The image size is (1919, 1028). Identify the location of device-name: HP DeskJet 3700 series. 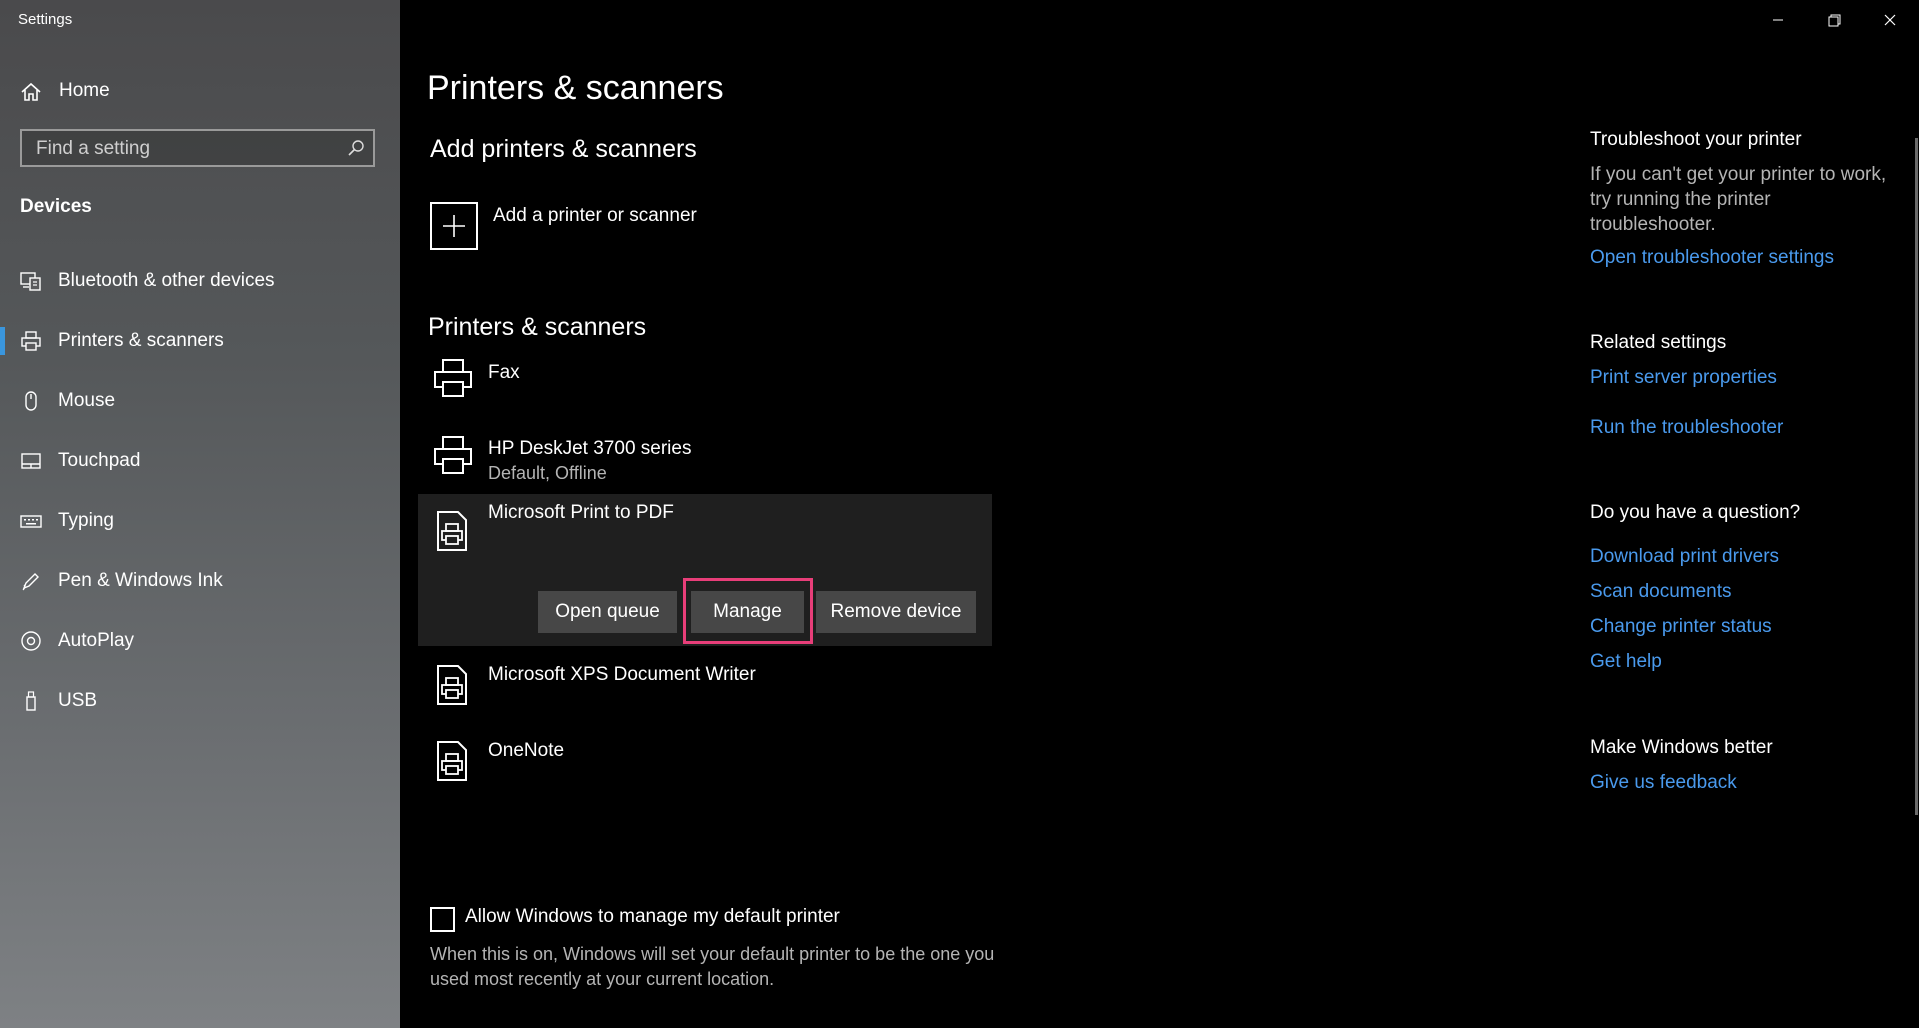
(590, 448).